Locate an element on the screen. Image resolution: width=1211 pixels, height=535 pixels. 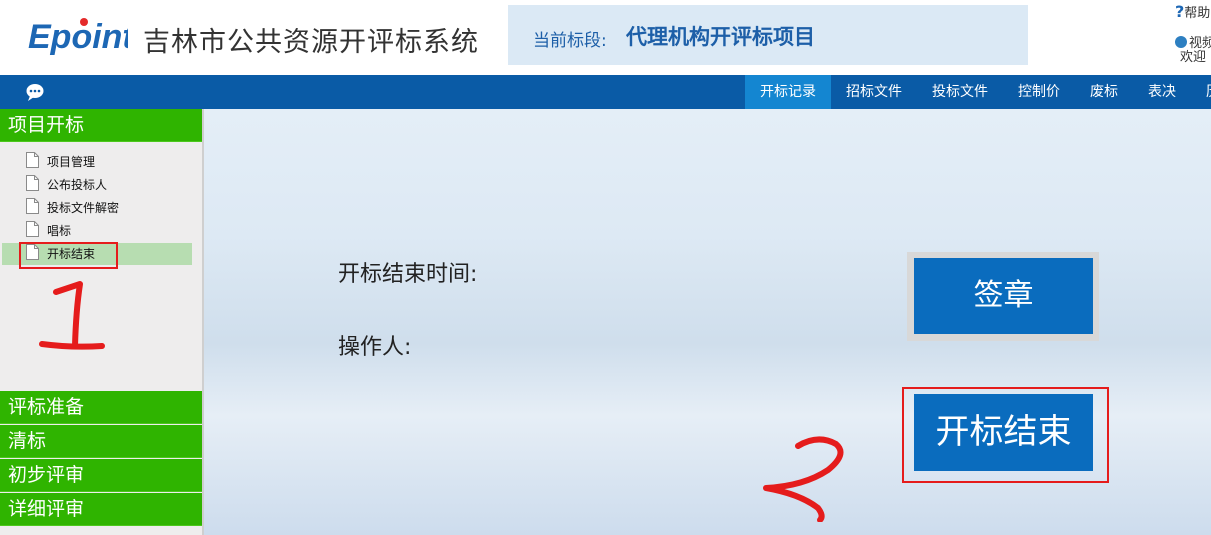
sidebar-item-label: 公布投标人 is located at coordinates (77, 185).